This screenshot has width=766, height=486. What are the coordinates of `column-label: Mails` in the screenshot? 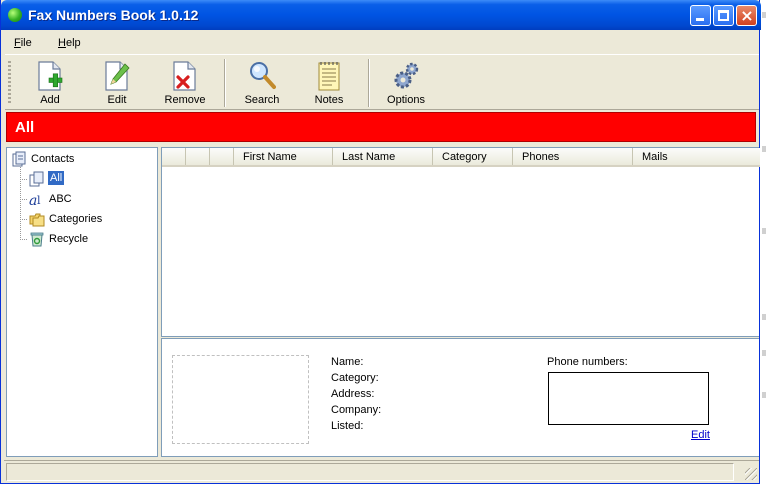 It's located at (655, 157).